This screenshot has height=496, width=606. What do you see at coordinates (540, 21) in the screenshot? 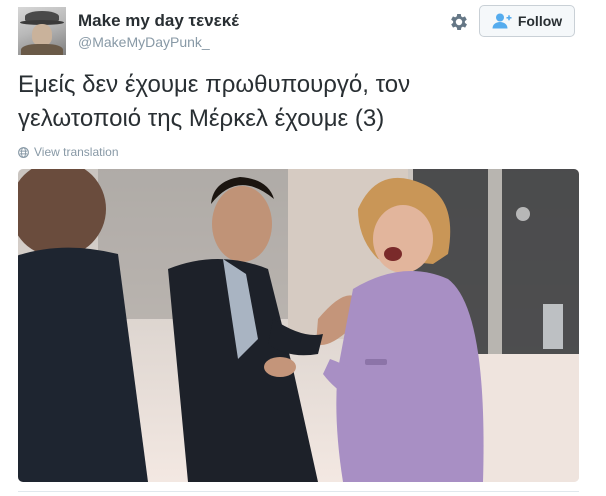
I see `follow-label: Follow` at bounding box center [540, 21].